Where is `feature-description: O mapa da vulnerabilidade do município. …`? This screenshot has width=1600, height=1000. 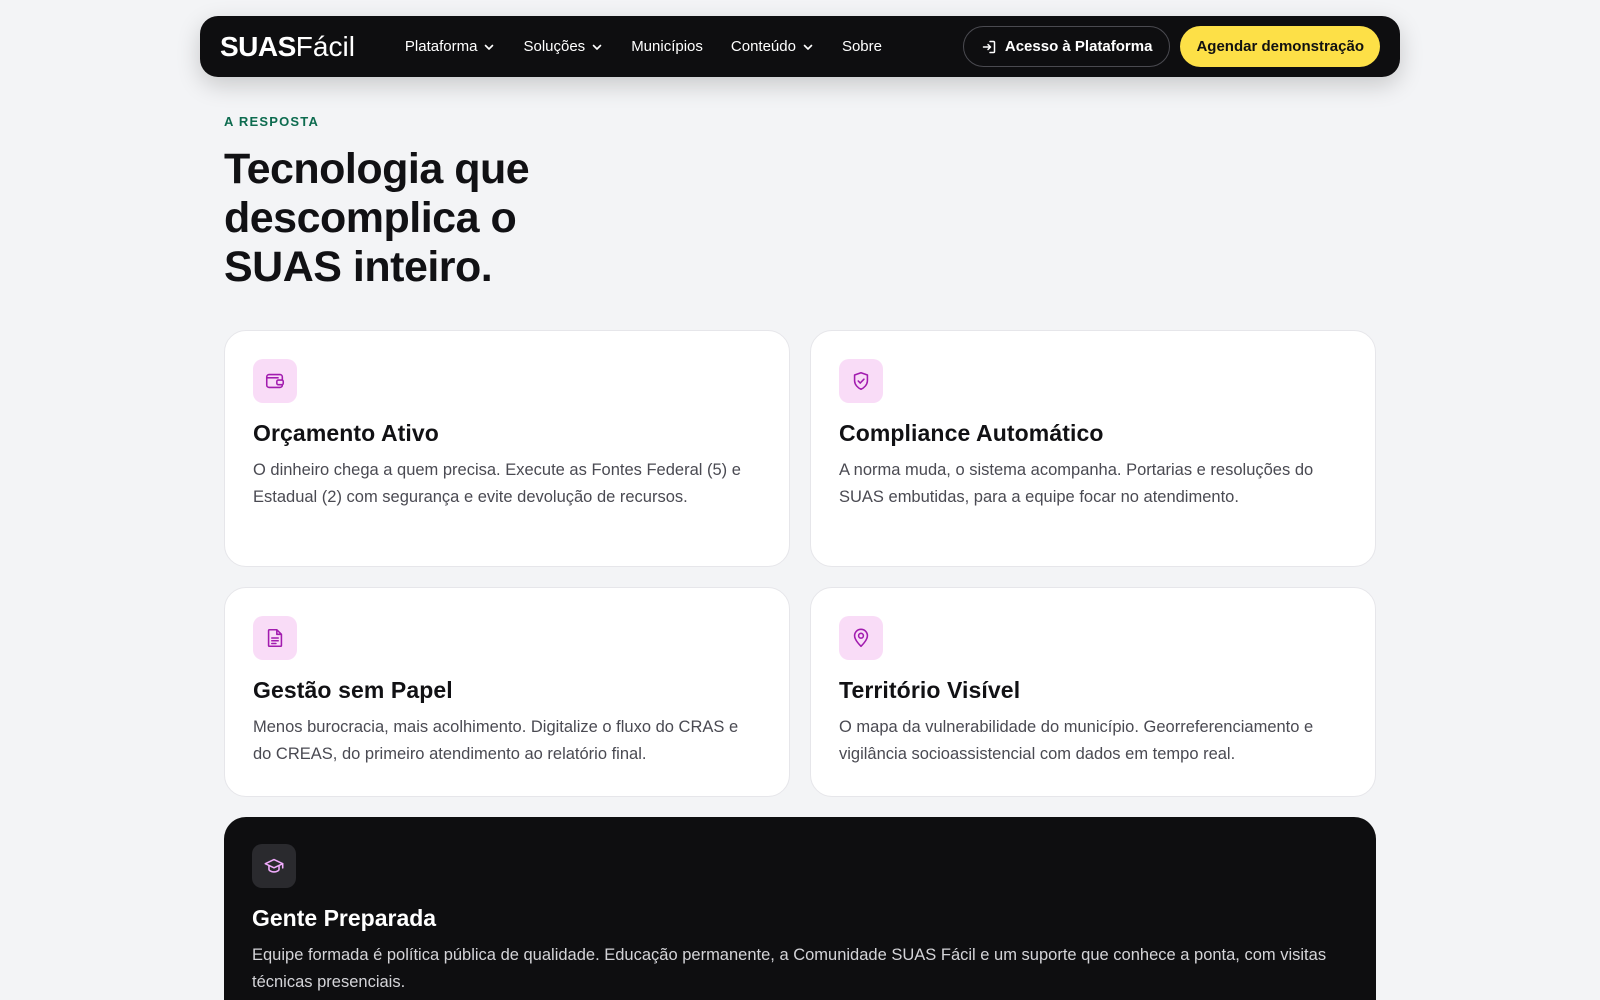
feature-description: O mapa da vulnerabilidade do município. … is located at coordinates (1076, 740).